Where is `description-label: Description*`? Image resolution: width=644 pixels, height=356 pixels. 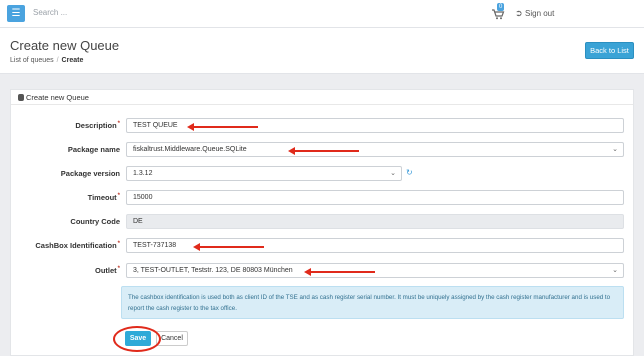
description-label: Description* is located at coordinates (97, 125).